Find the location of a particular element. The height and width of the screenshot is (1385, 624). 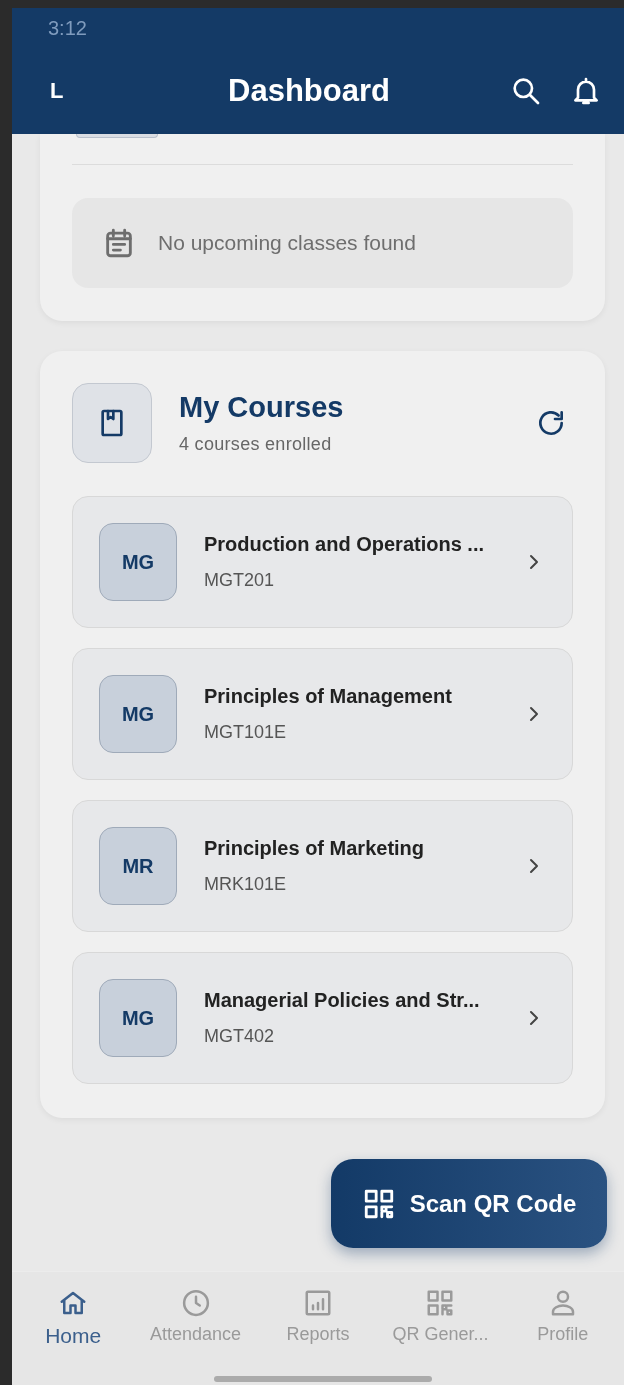

chart-icon is located at coordinates (318, 1303).